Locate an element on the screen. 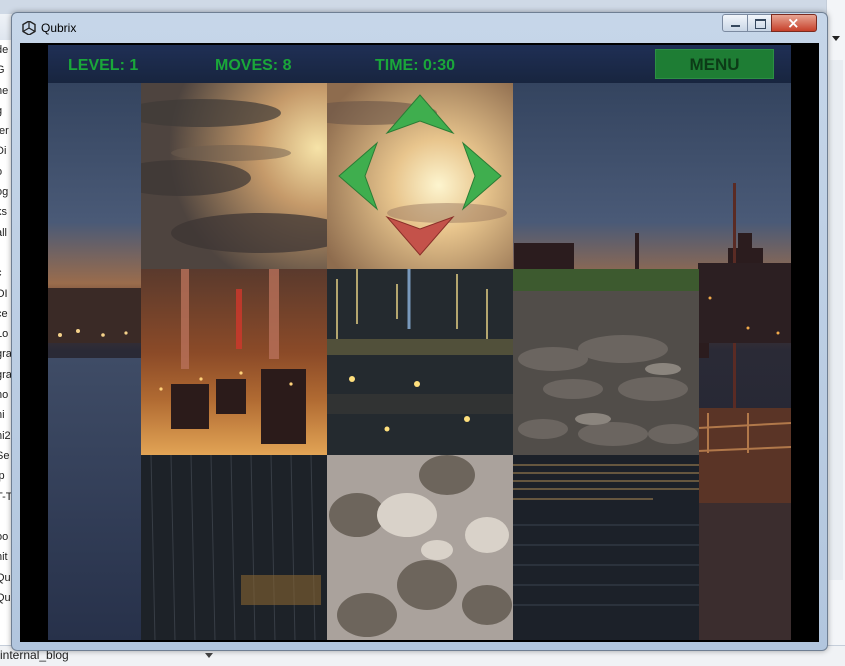 This screenshot has height=666, width=845. window-title: Qubrix is located at coordinates (59, 28).